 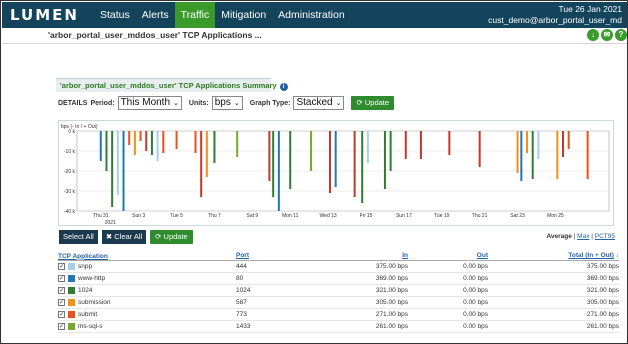 I want to click on nav-traffic: Traffic, so click(x=195, y=15).